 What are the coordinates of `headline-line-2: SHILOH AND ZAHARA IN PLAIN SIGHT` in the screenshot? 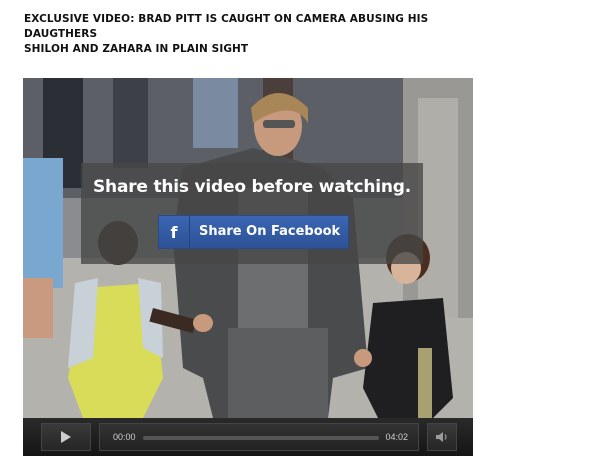 It's located at (136, 49).